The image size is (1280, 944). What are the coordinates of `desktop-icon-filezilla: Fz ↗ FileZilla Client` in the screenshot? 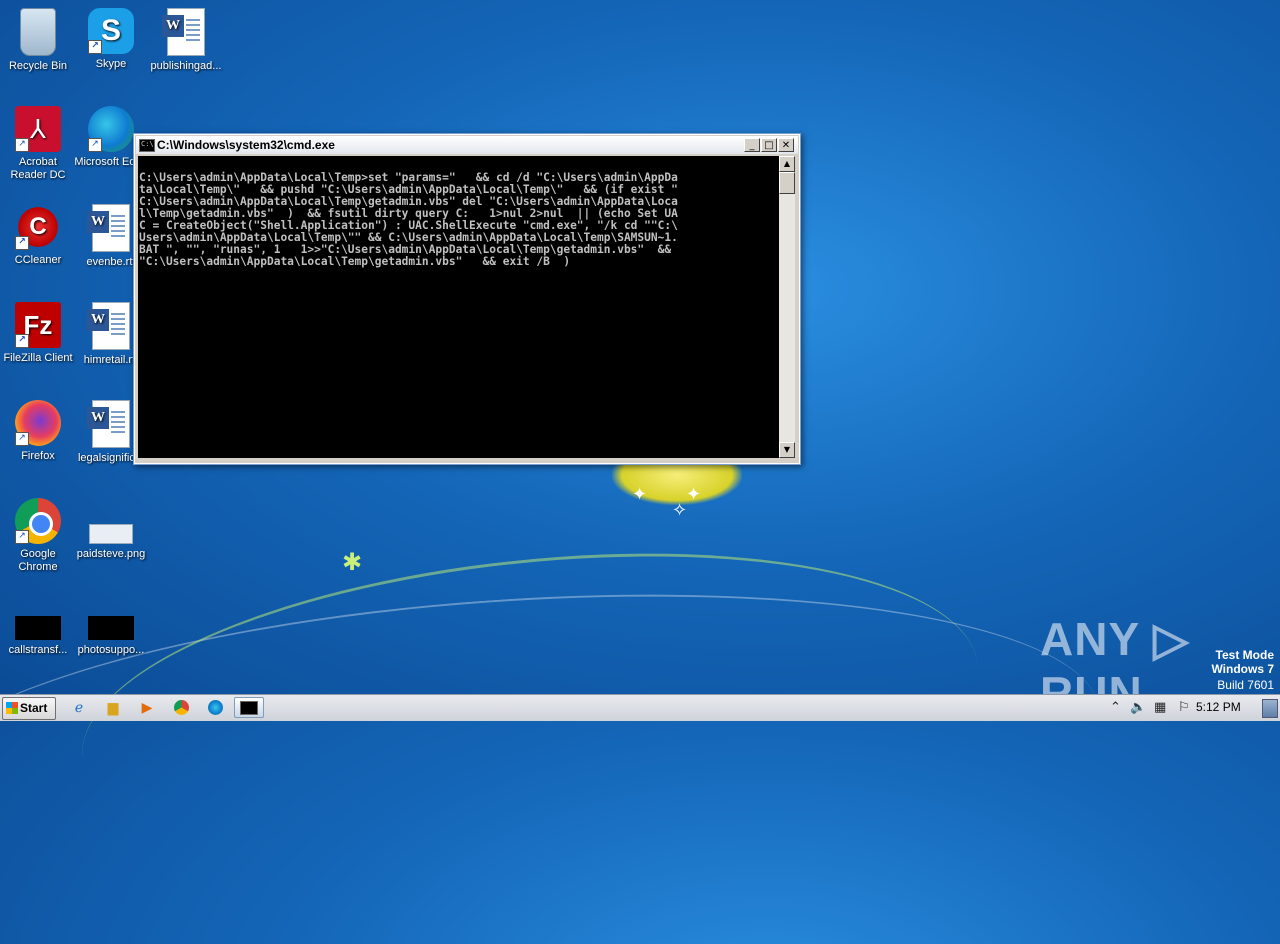 It's located at (38, 333).